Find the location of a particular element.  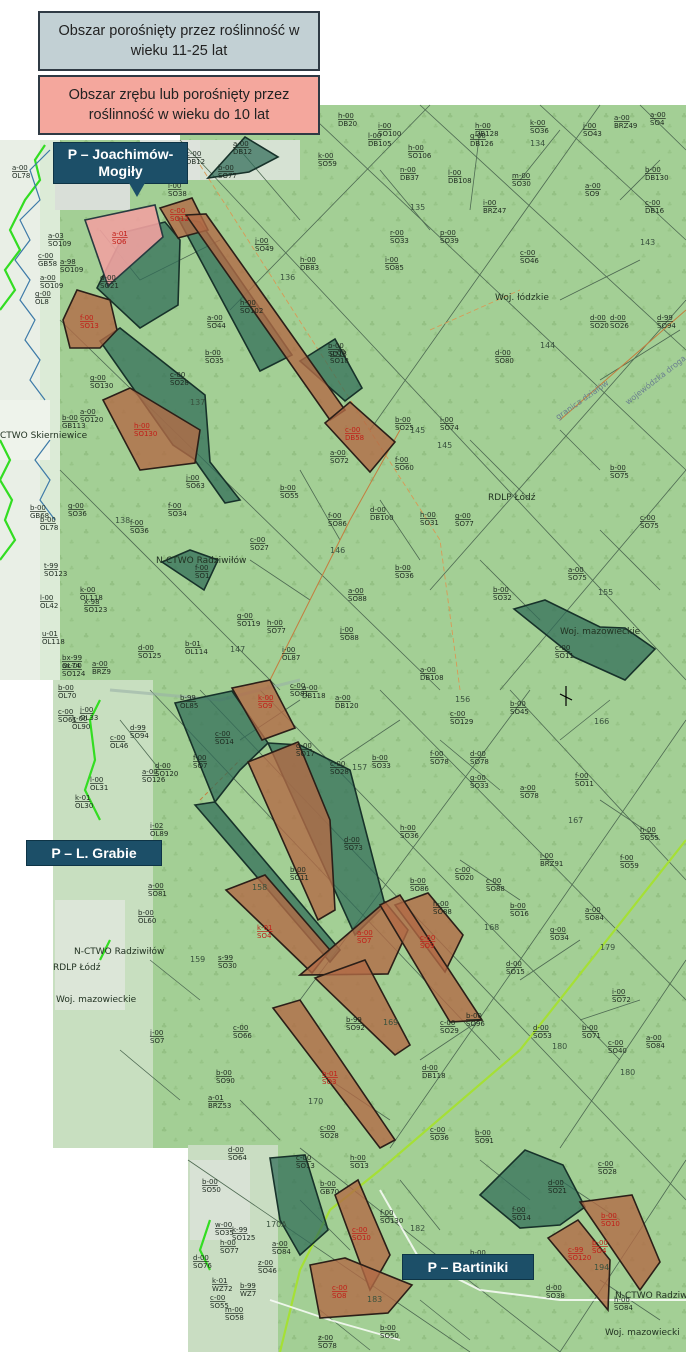

highlighted-label: b-01 SO3 is located at coordinates (330, 1078).